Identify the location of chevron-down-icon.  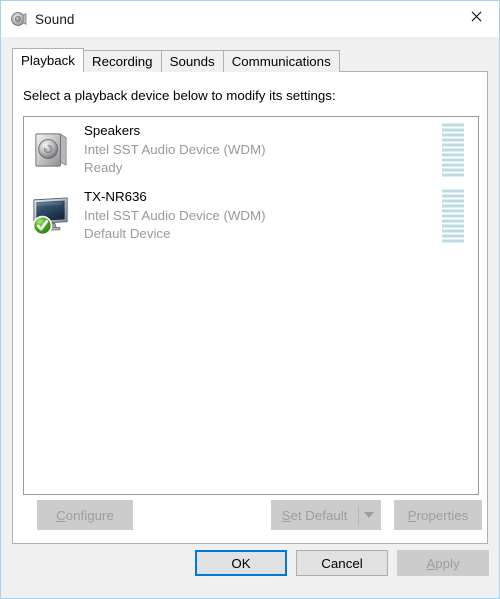
(369, 515).